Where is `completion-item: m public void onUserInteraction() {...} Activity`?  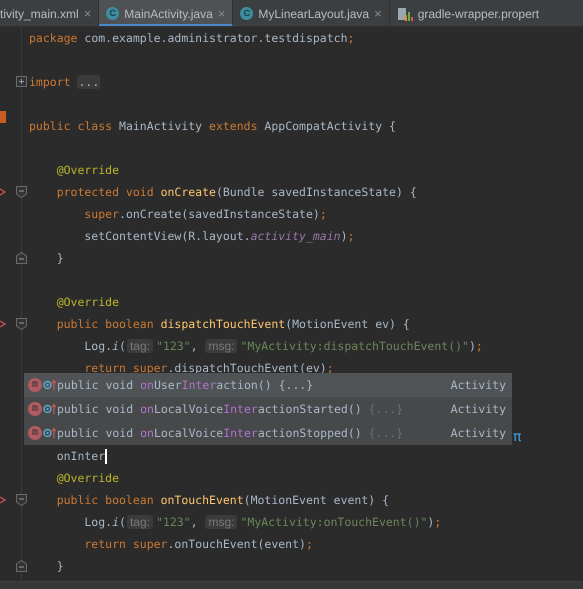 completion-item: m public void onUserInteraction() {...} Activity is located at coordinates (268, 385).